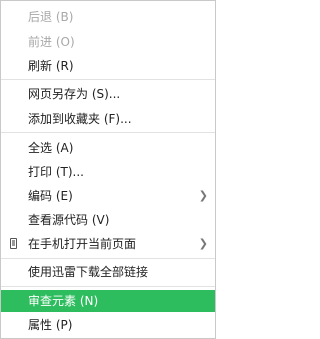 The height and width of the screenshot is (339, 320). I want to click on menu-item-encoding-label: 编码 (E), so click(50, 196).